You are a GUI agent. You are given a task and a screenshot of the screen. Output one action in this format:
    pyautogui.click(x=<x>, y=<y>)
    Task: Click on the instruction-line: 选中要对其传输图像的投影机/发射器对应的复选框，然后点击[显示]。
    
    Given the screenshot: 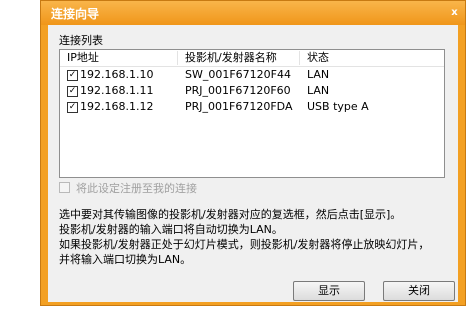 What is the action you would take?
    pyautogui.click(x=230, y=214)
    